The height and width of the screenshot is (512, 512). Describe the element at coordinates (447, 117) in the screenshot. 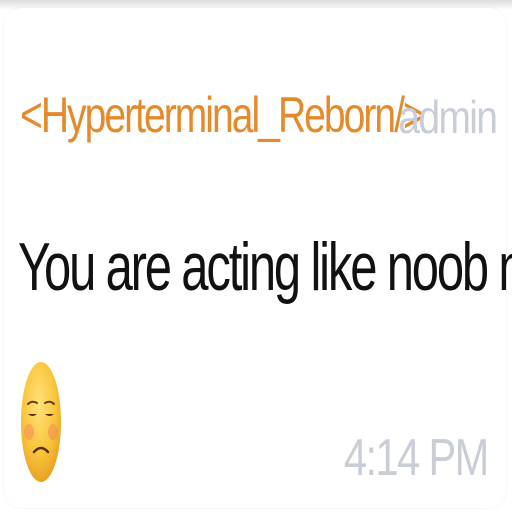

I see `admin-badge: admin` at that location.